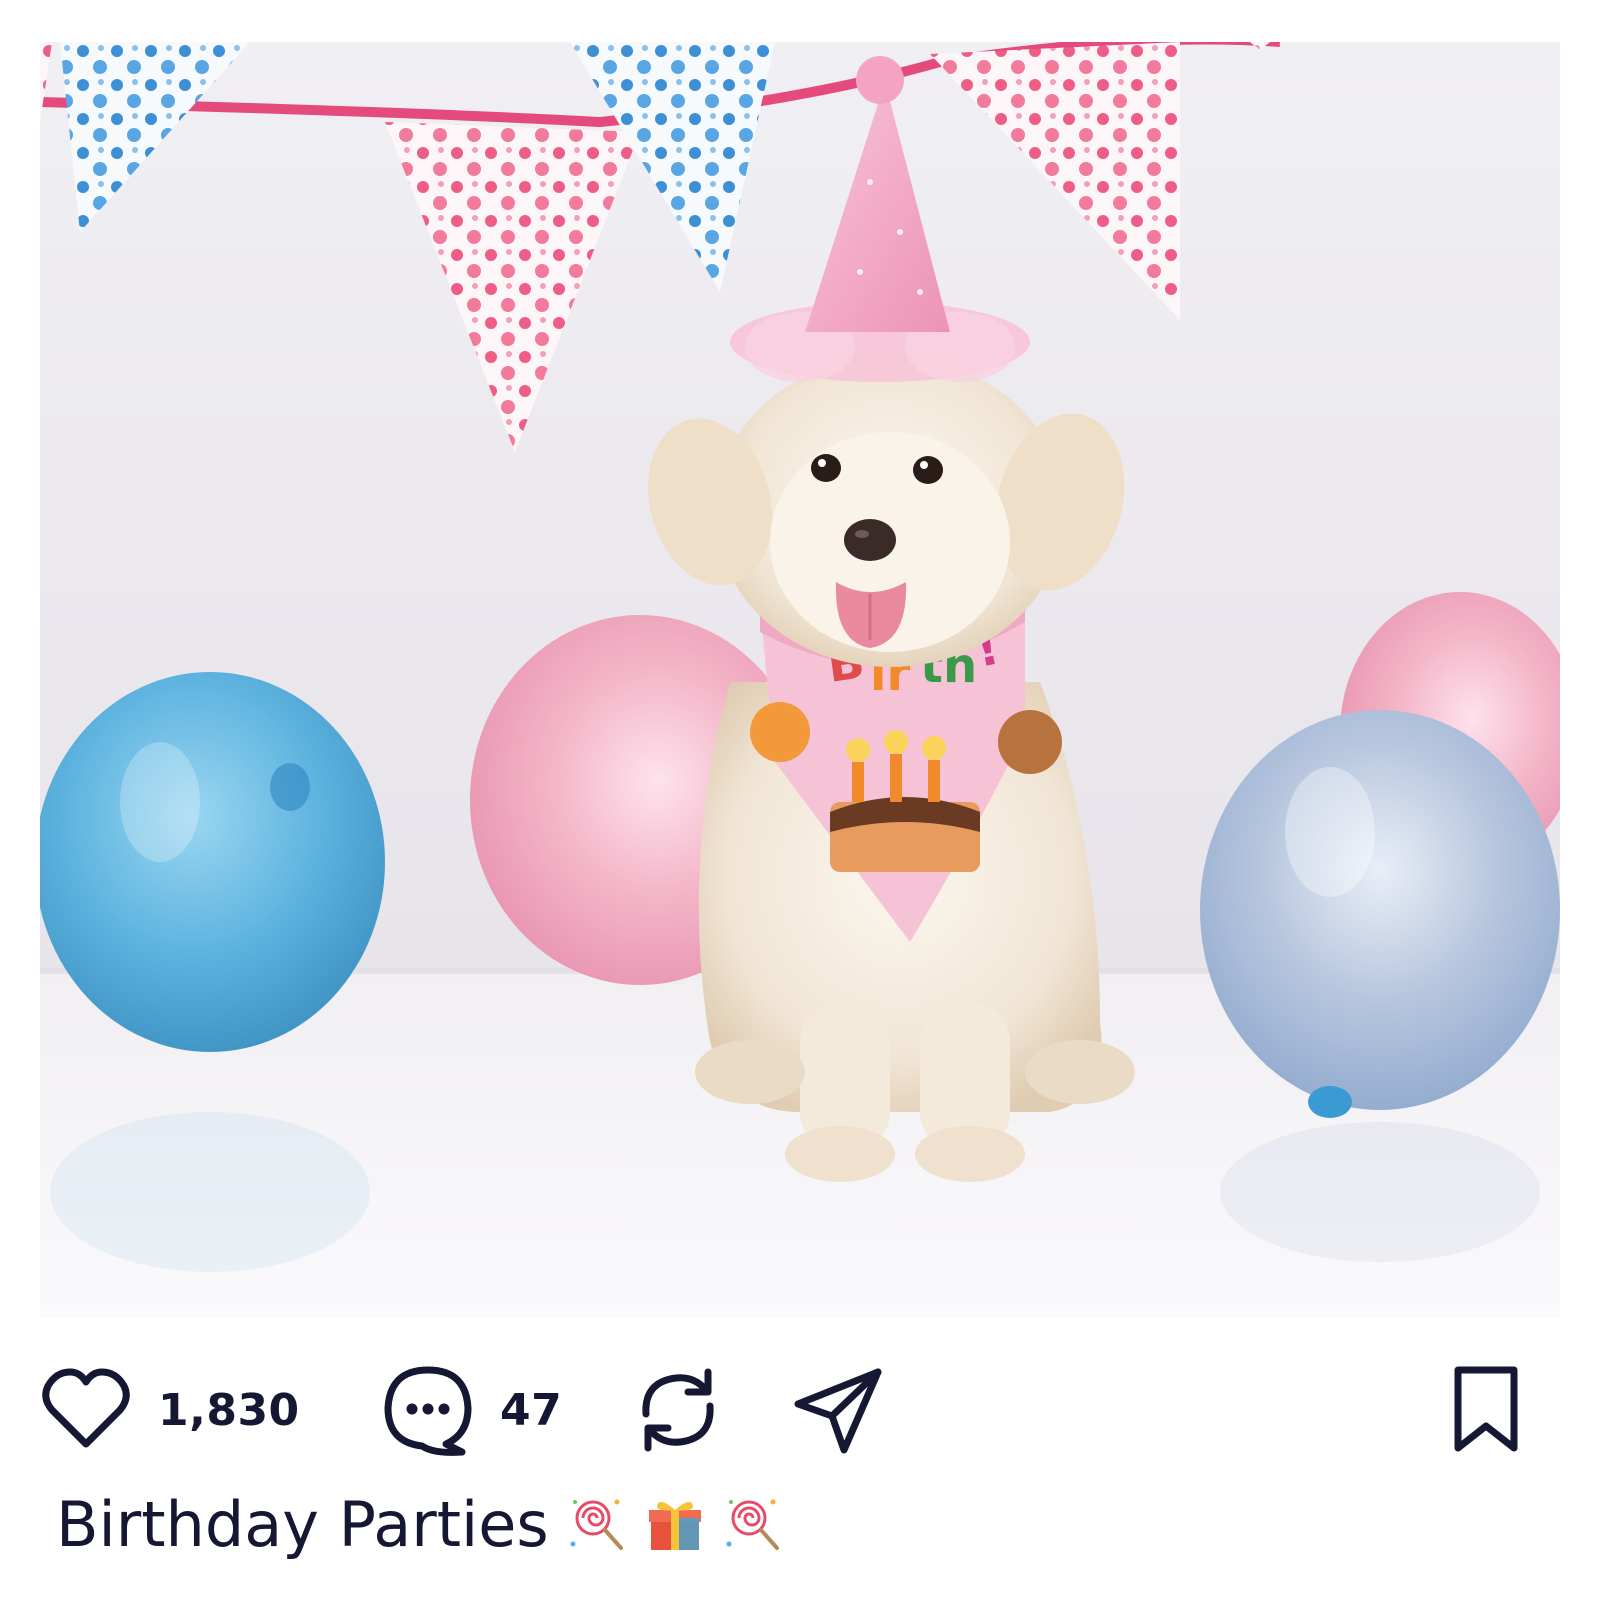  I want to click on paper-plane-icon, so click(838, 1410).